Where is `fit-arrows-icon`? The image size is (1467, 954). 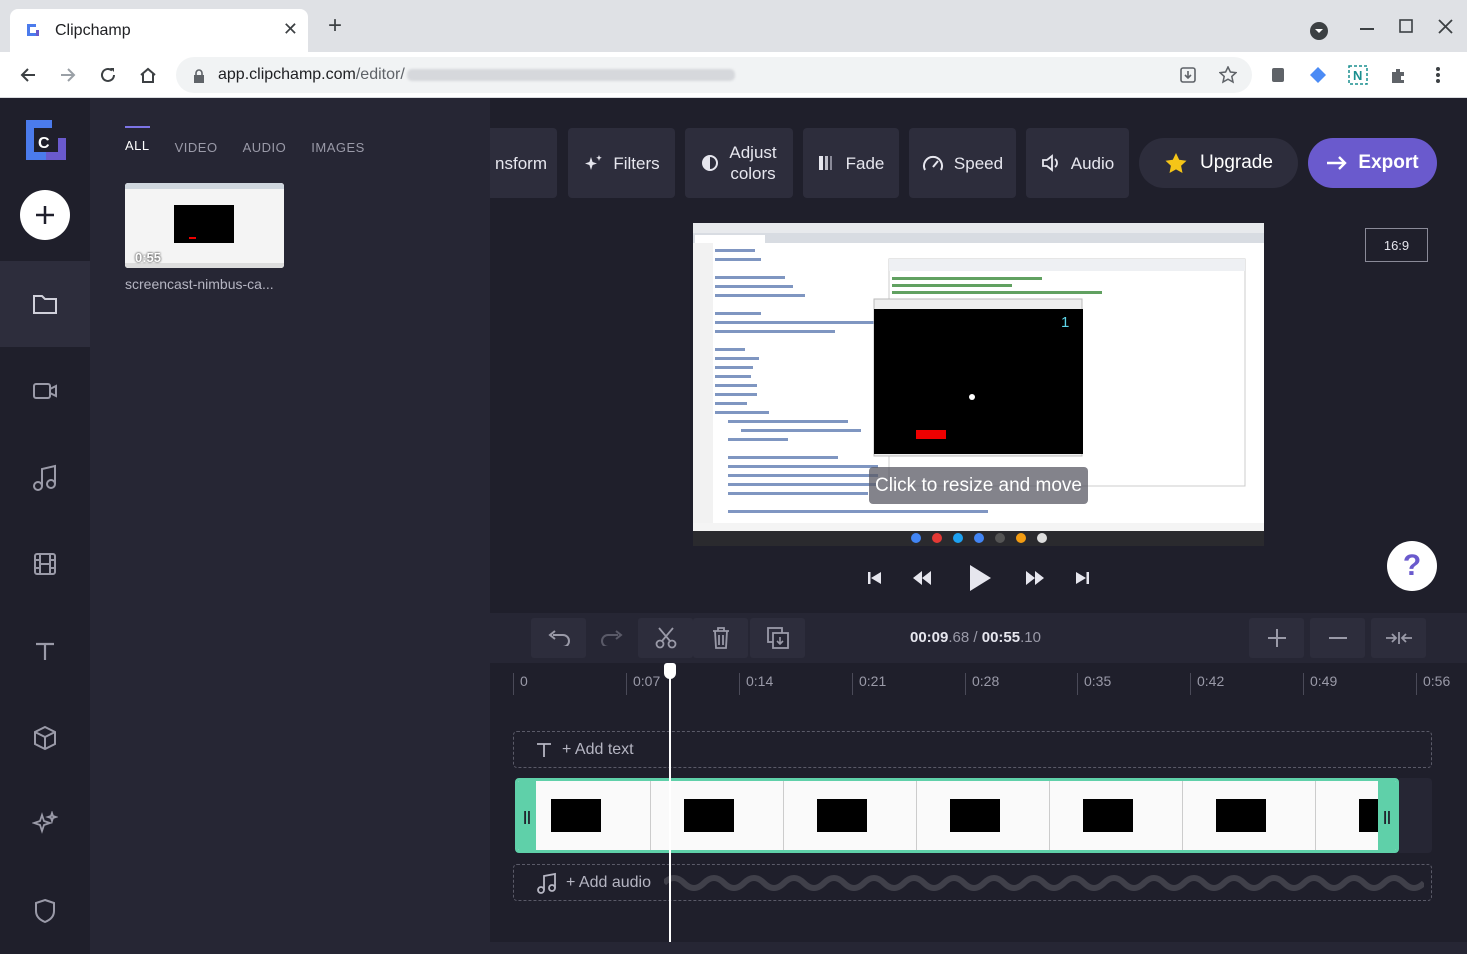
fit-arrows-icon is located at coordinates (1398, 638).